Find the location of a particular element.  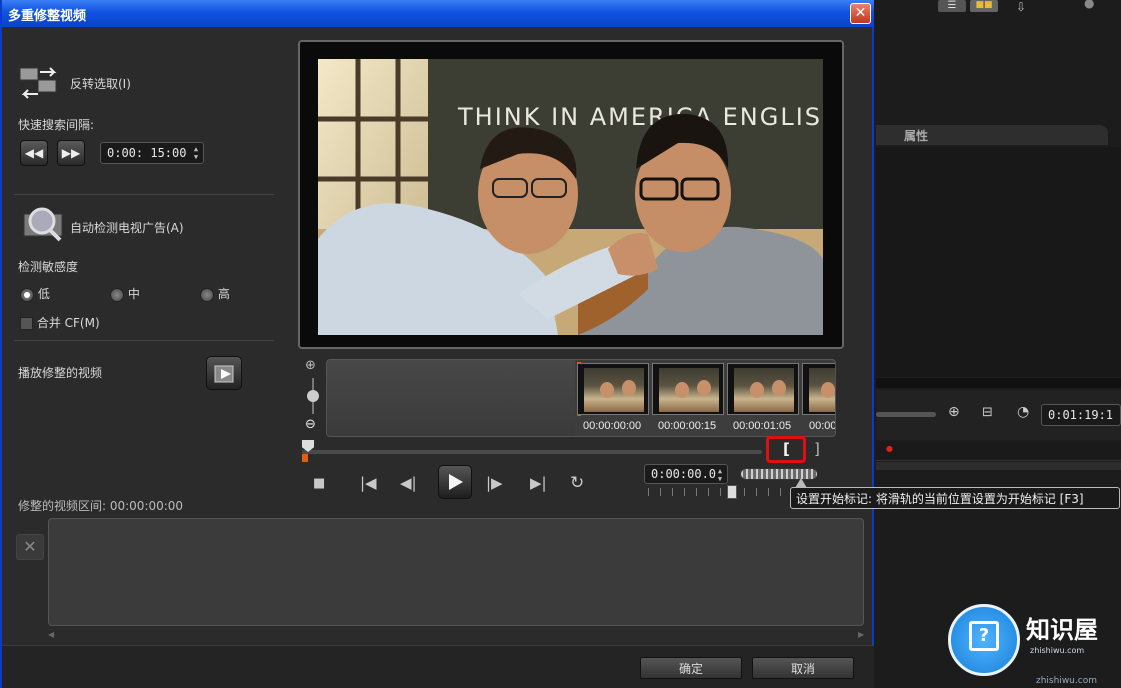

project-timecode-value: 0:01:19:1 is located at coordinates (1081, 415).